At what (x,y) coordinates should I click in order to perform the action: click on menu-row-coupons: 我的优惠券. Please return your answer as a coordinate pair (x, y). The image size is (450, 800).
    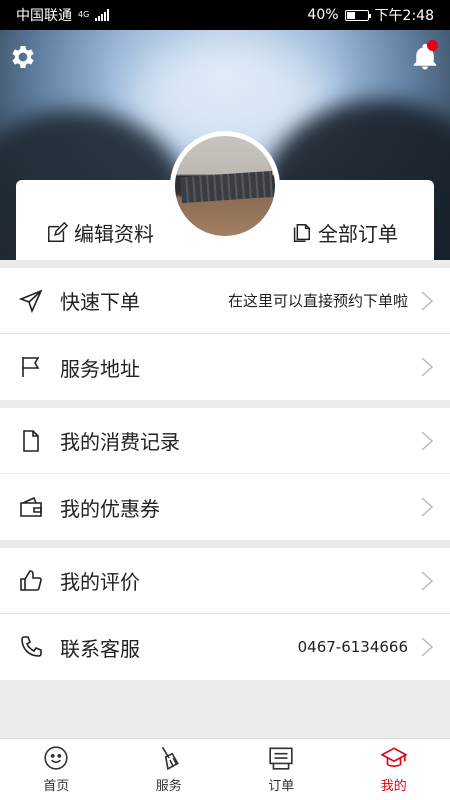
    Looking at the image, I should click on (225, 507).